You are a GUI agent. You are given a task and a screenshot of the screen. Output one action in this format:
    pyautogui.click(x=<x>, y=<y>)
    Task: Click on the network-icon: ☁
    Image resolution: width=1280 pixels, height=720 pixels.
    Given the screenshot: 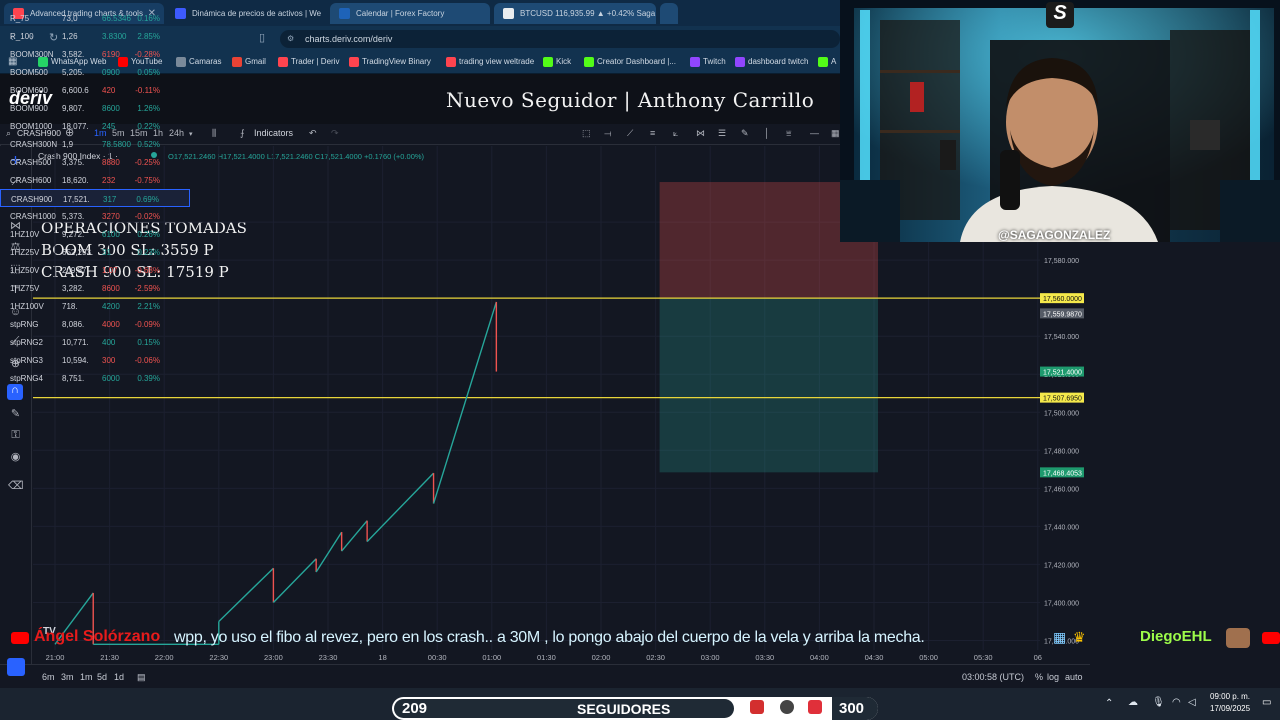 What is the action you would take?
    pyautogui.click(x=1133, y=702)
    